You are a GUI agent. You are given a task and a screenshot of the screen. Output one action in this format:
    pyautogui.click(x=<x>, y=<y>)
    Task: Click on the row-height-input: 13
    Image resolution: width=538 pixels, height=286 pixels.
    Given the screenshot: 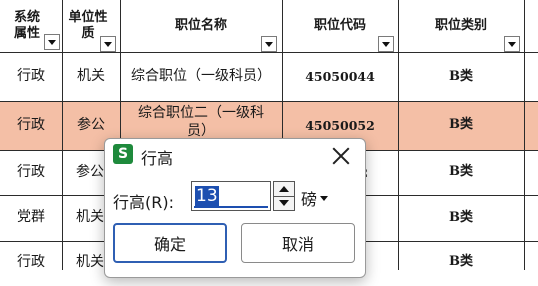 What is the action you would take?
    pyautogui.click(x=231, y=196)
    